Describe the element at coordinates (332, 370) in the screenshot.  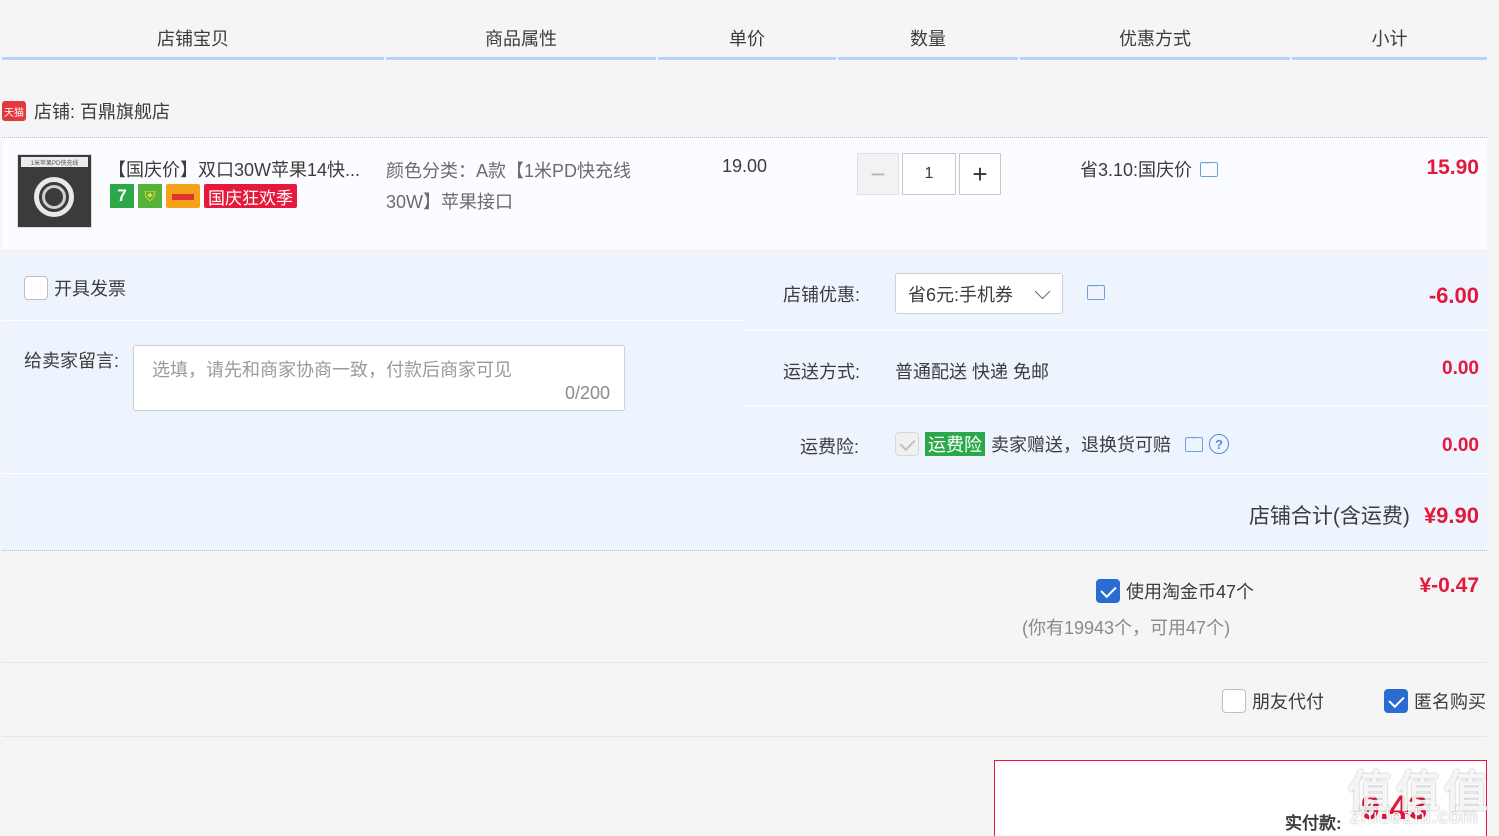
I see `memo-placeholder: 选填，请先和商家协商一致，付款后商家可见` at that location.